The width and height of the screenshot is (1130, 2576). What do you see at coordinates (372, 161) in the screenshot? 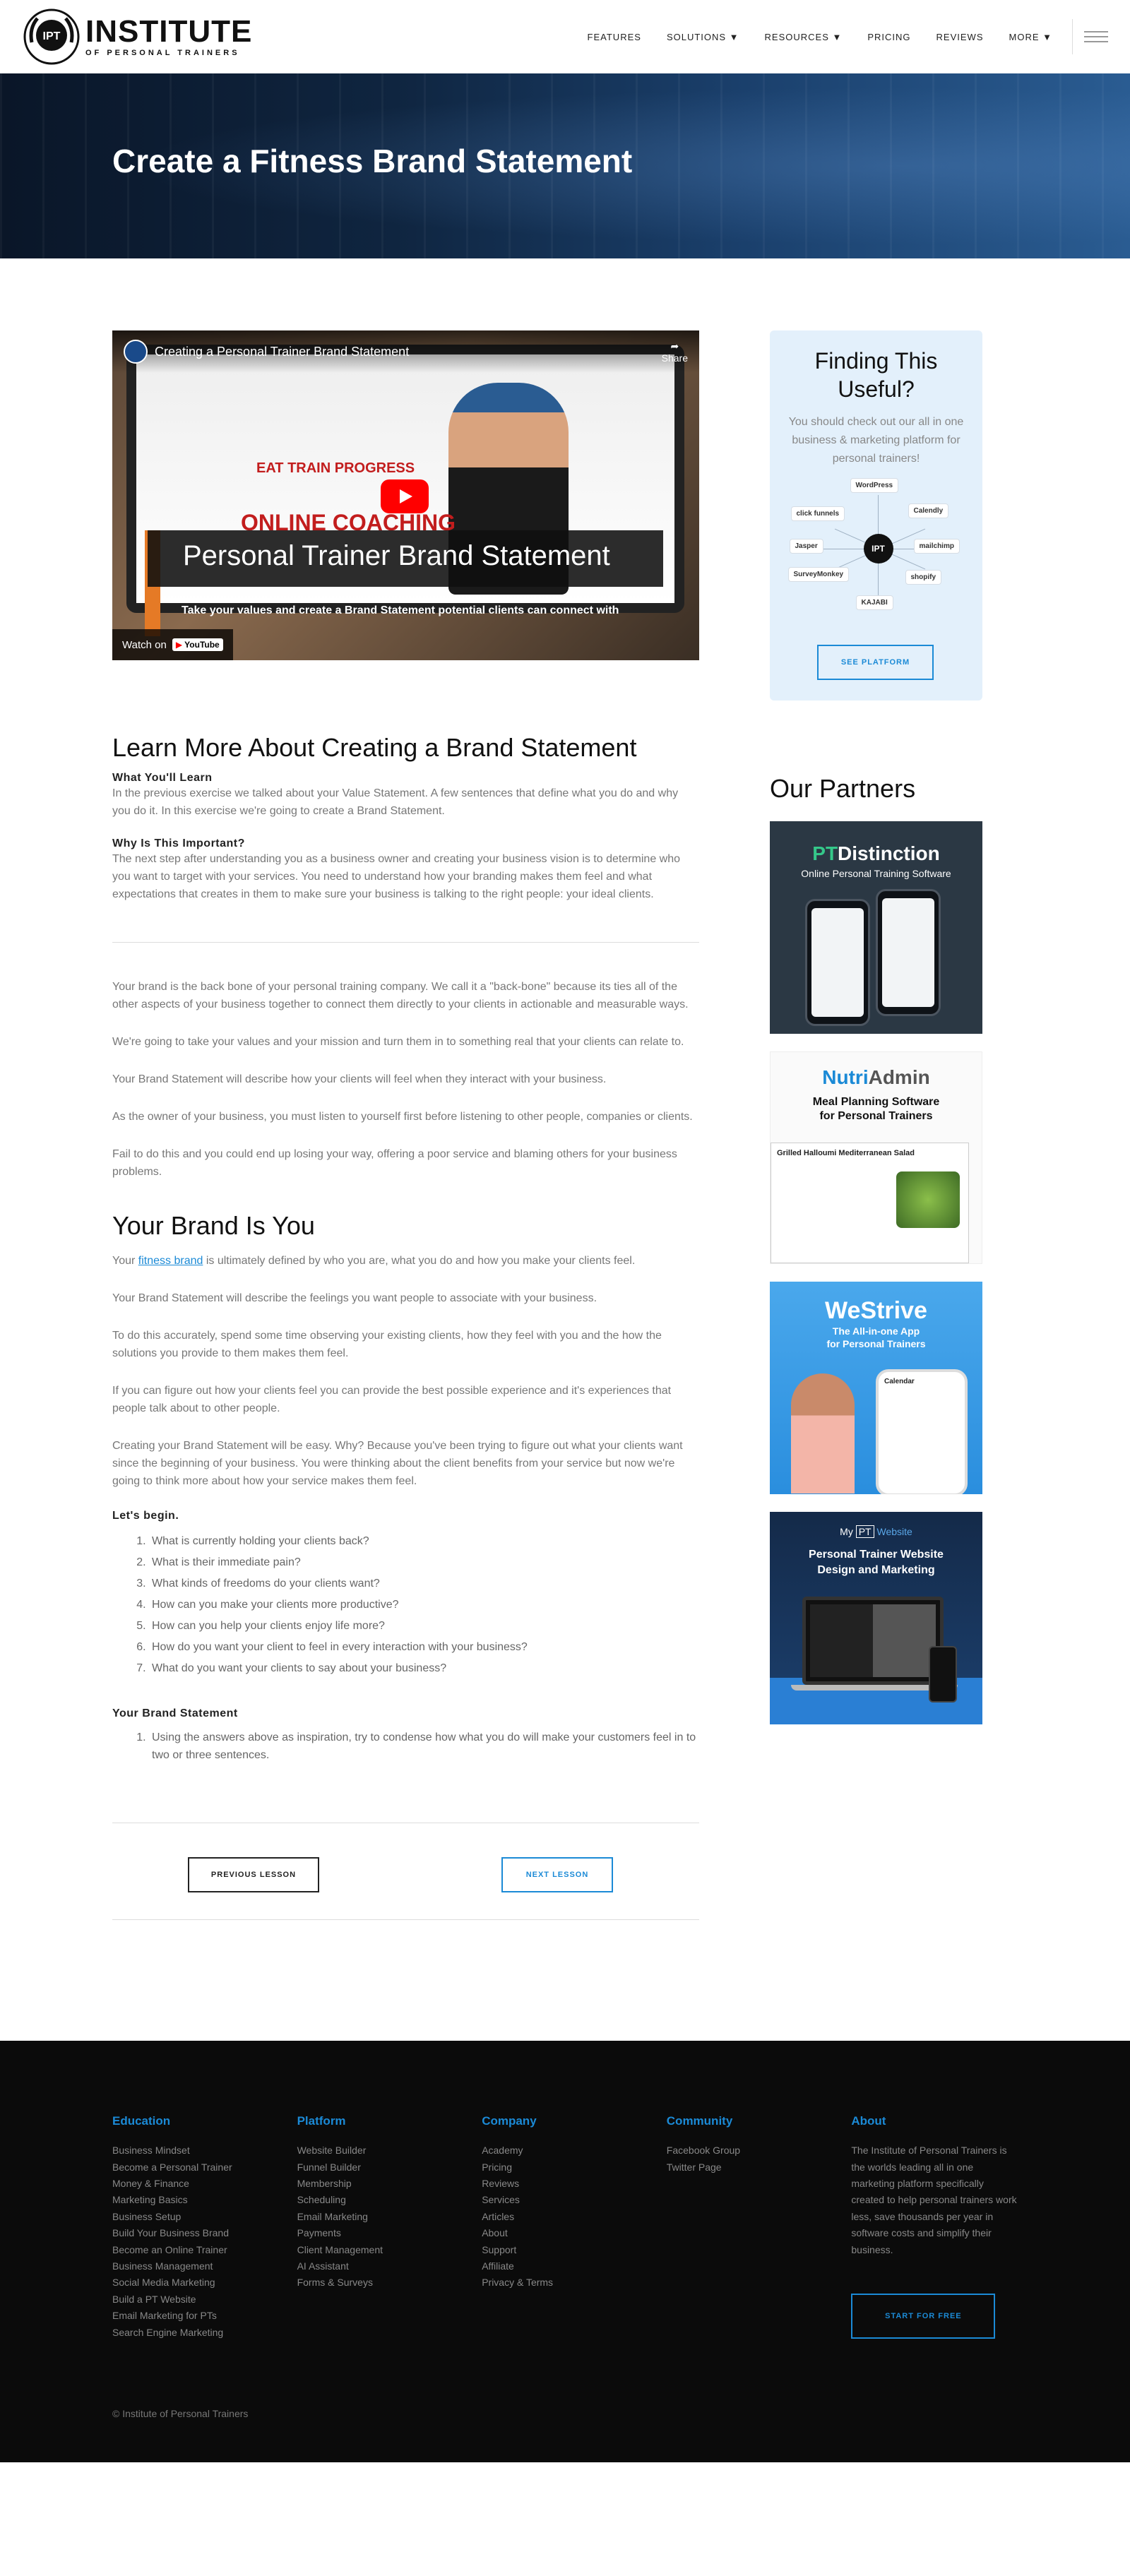
I see `page-title: Create a Fitness Brand Statement` at bounding box center [372, 161].